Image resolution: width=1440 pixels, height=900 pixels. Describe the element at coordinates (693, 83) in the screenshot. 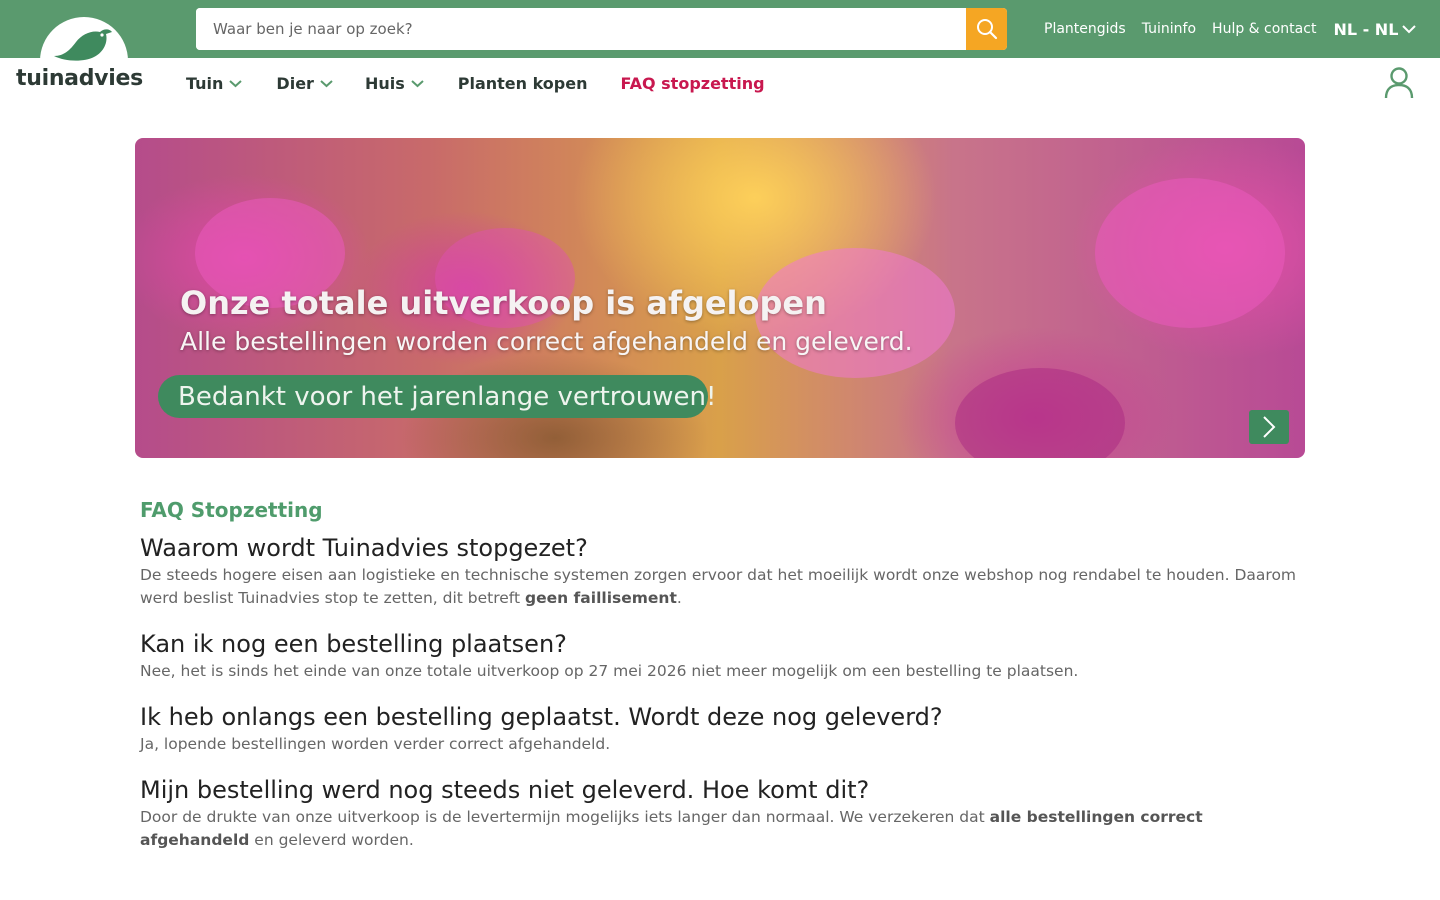

I see `nav-faq-stopzetting: FAQ stopzetting` at that location.